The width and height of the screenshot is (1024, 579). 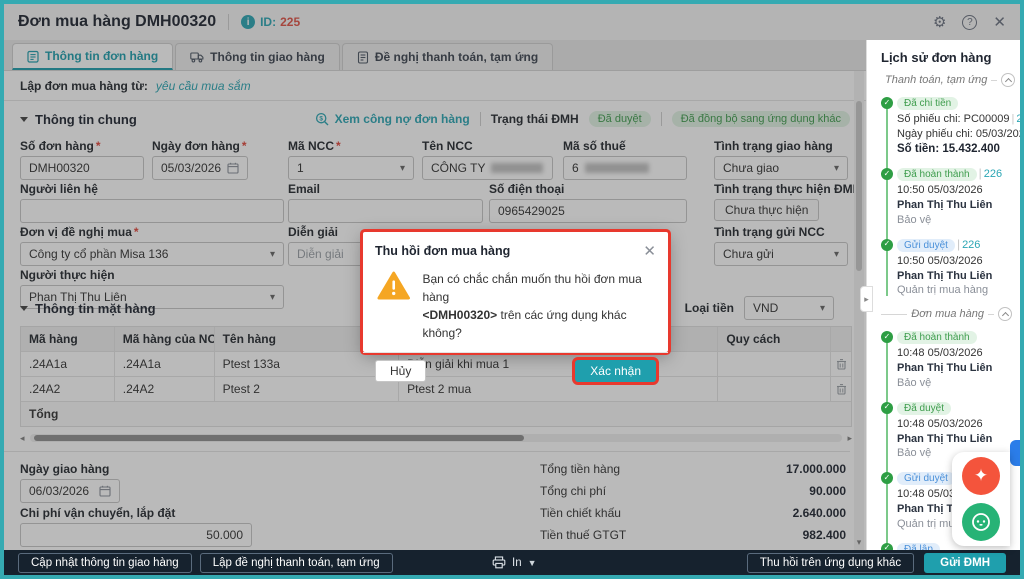 I want to click on field-label: Mã NCC *, so click(x=314, y=146).